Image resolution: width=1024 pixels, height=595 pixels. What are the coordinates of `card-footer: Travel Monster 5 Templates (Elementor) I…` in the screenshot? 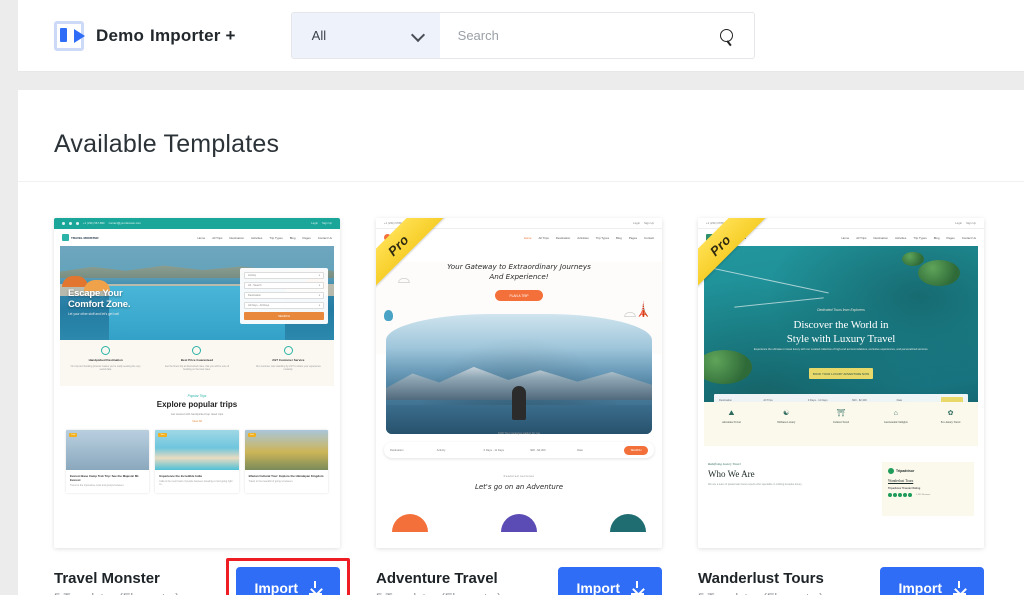 It's located at (202, 571).